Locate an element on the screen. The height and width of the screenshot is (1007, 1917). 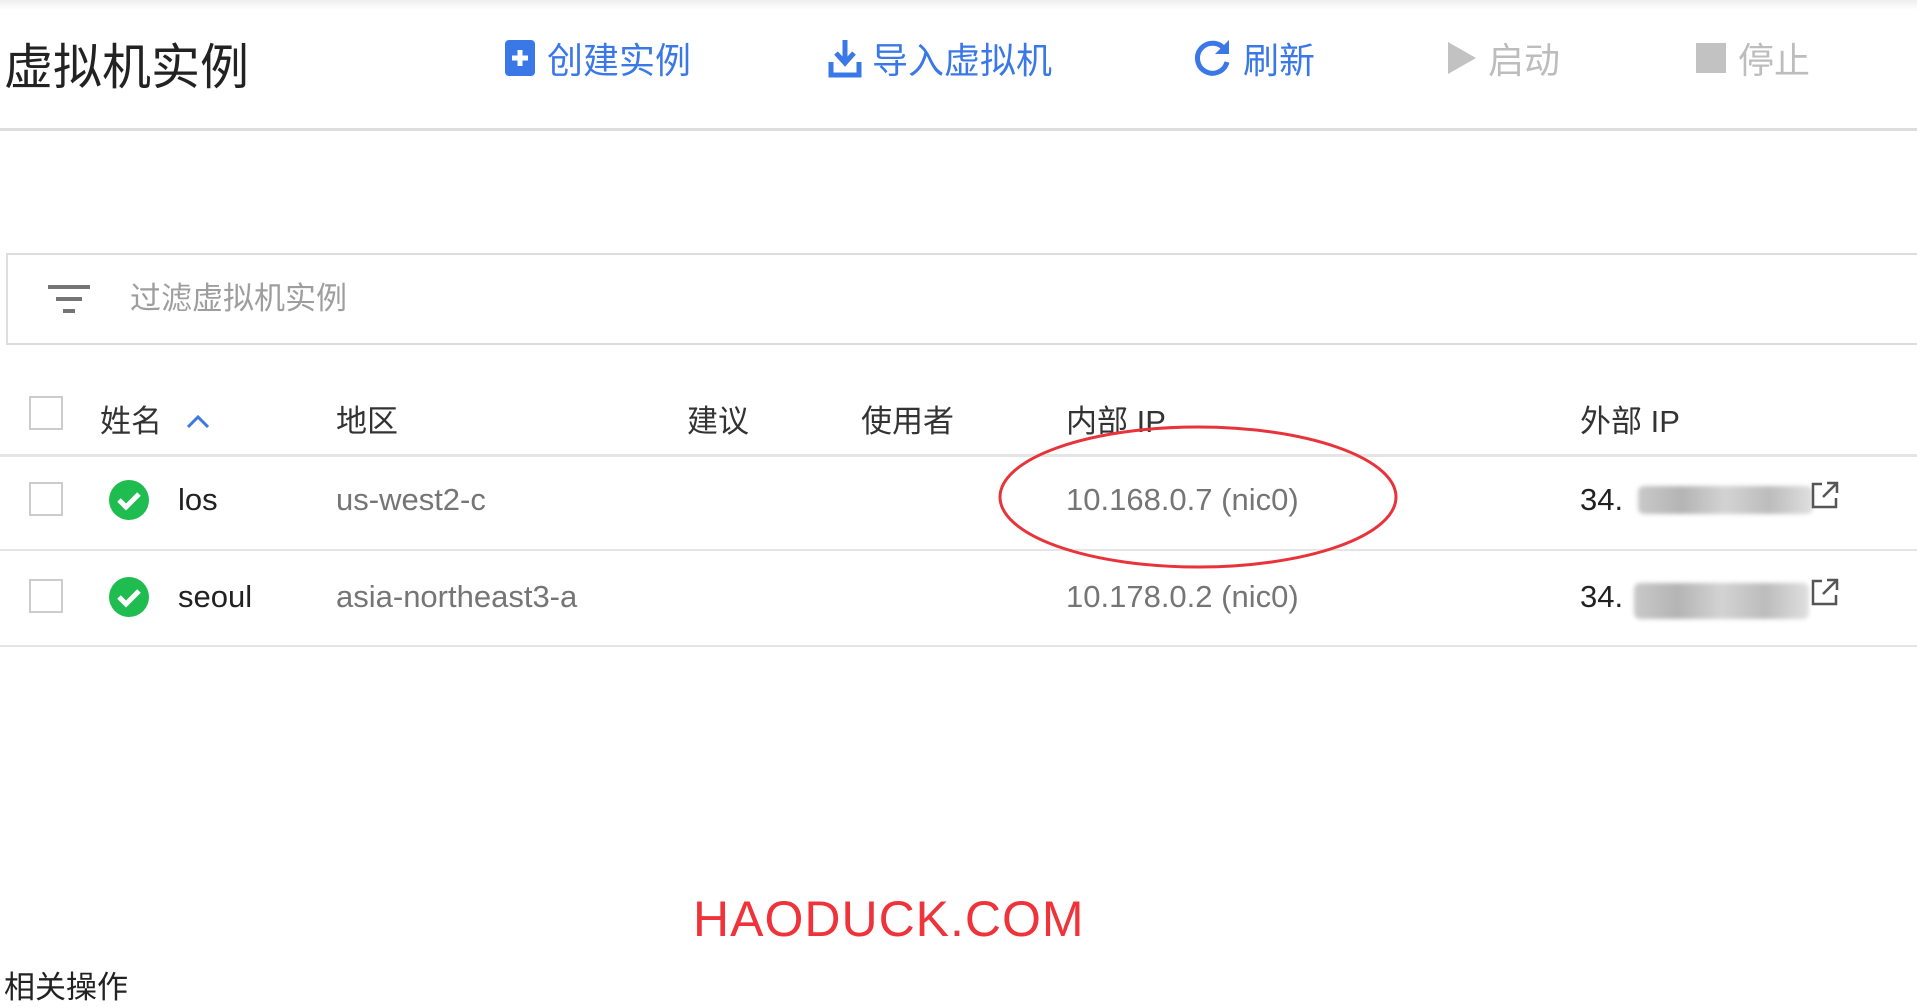
instance-name-link: seoul is located at coordinates (215, 597).